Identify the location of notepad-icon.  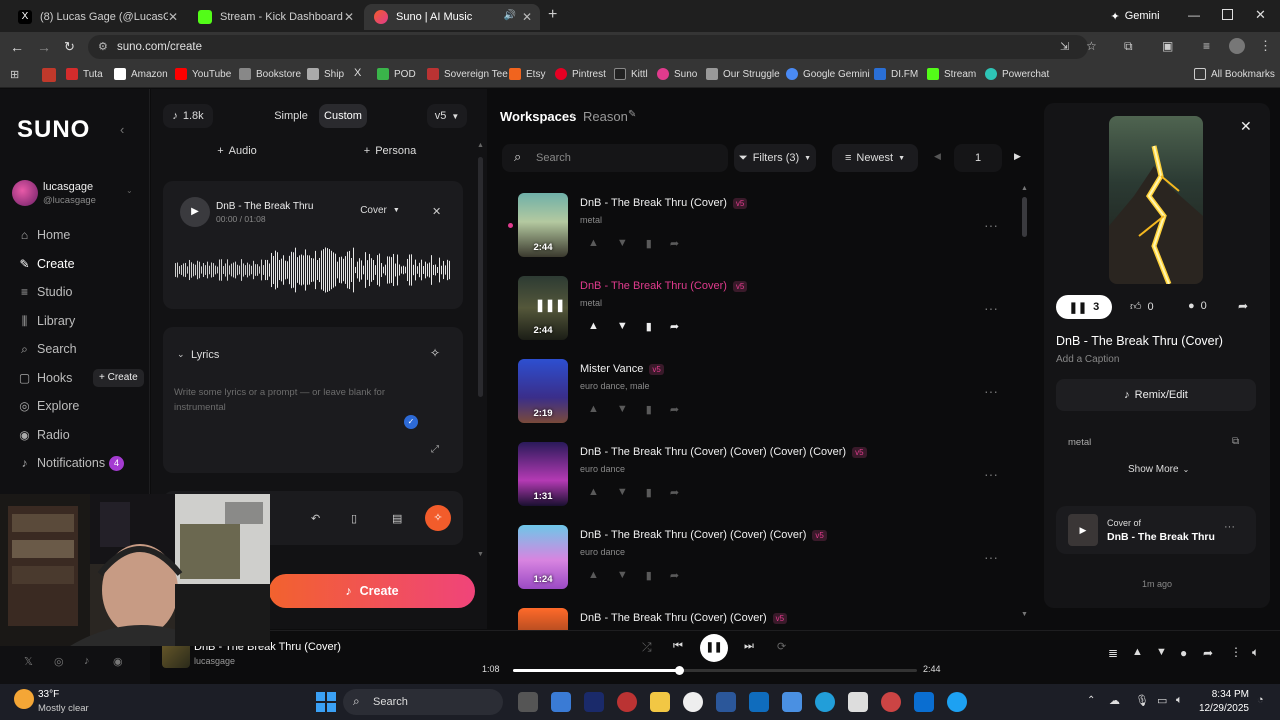
(792, 702).